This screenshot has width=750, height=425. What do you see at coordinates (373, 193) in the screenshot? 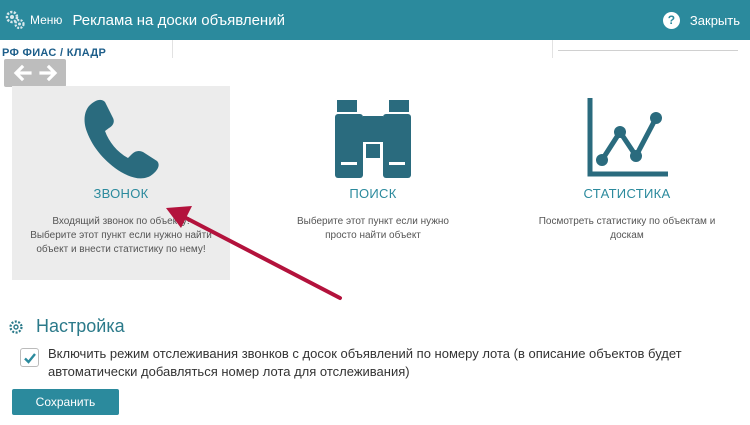
I see `card-search-title: ПОИСК` at bounding box center [373, 193].